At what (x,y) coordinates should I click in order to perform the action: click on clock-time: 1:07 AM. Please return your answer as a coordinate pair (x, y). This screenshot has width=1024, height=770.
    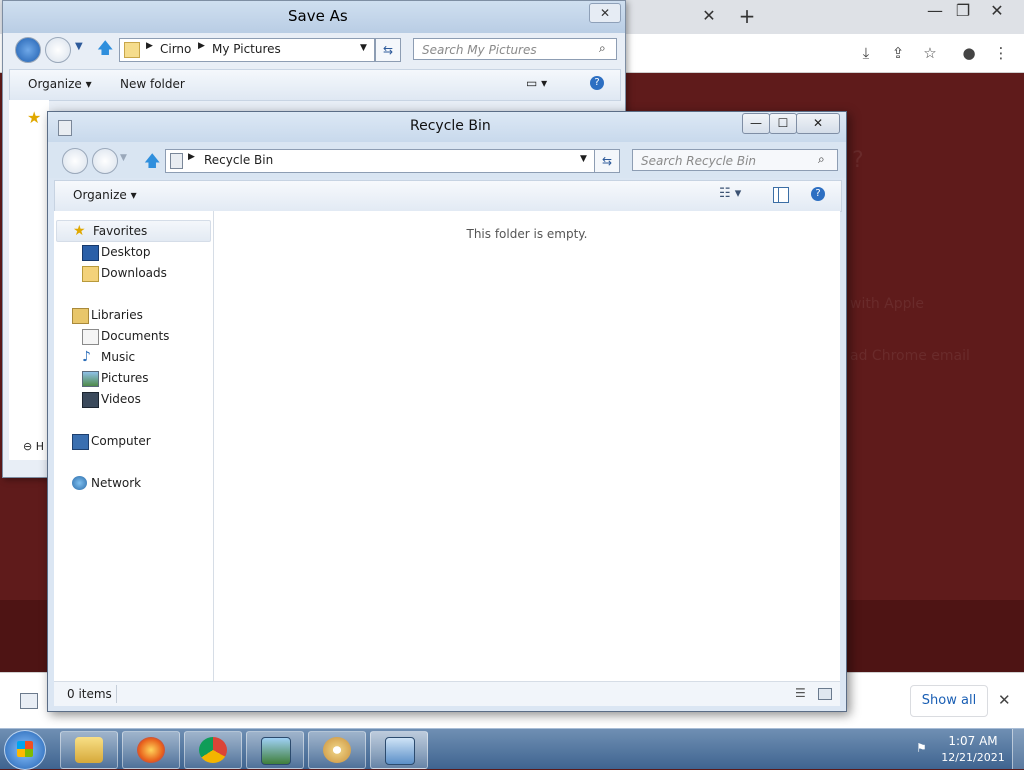
    Looking at the image, I should click on (973, 741).